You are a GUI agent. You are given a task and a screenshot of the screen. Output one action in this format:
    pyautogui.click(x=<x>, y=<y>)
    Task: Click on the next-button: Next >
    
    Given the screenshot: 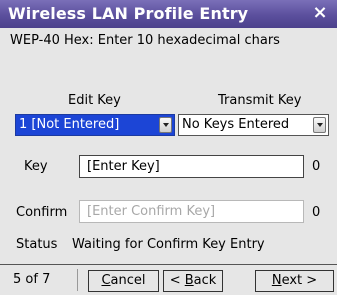 What is the action you would take?
    pyautogui.click(x=294, y=281)
    